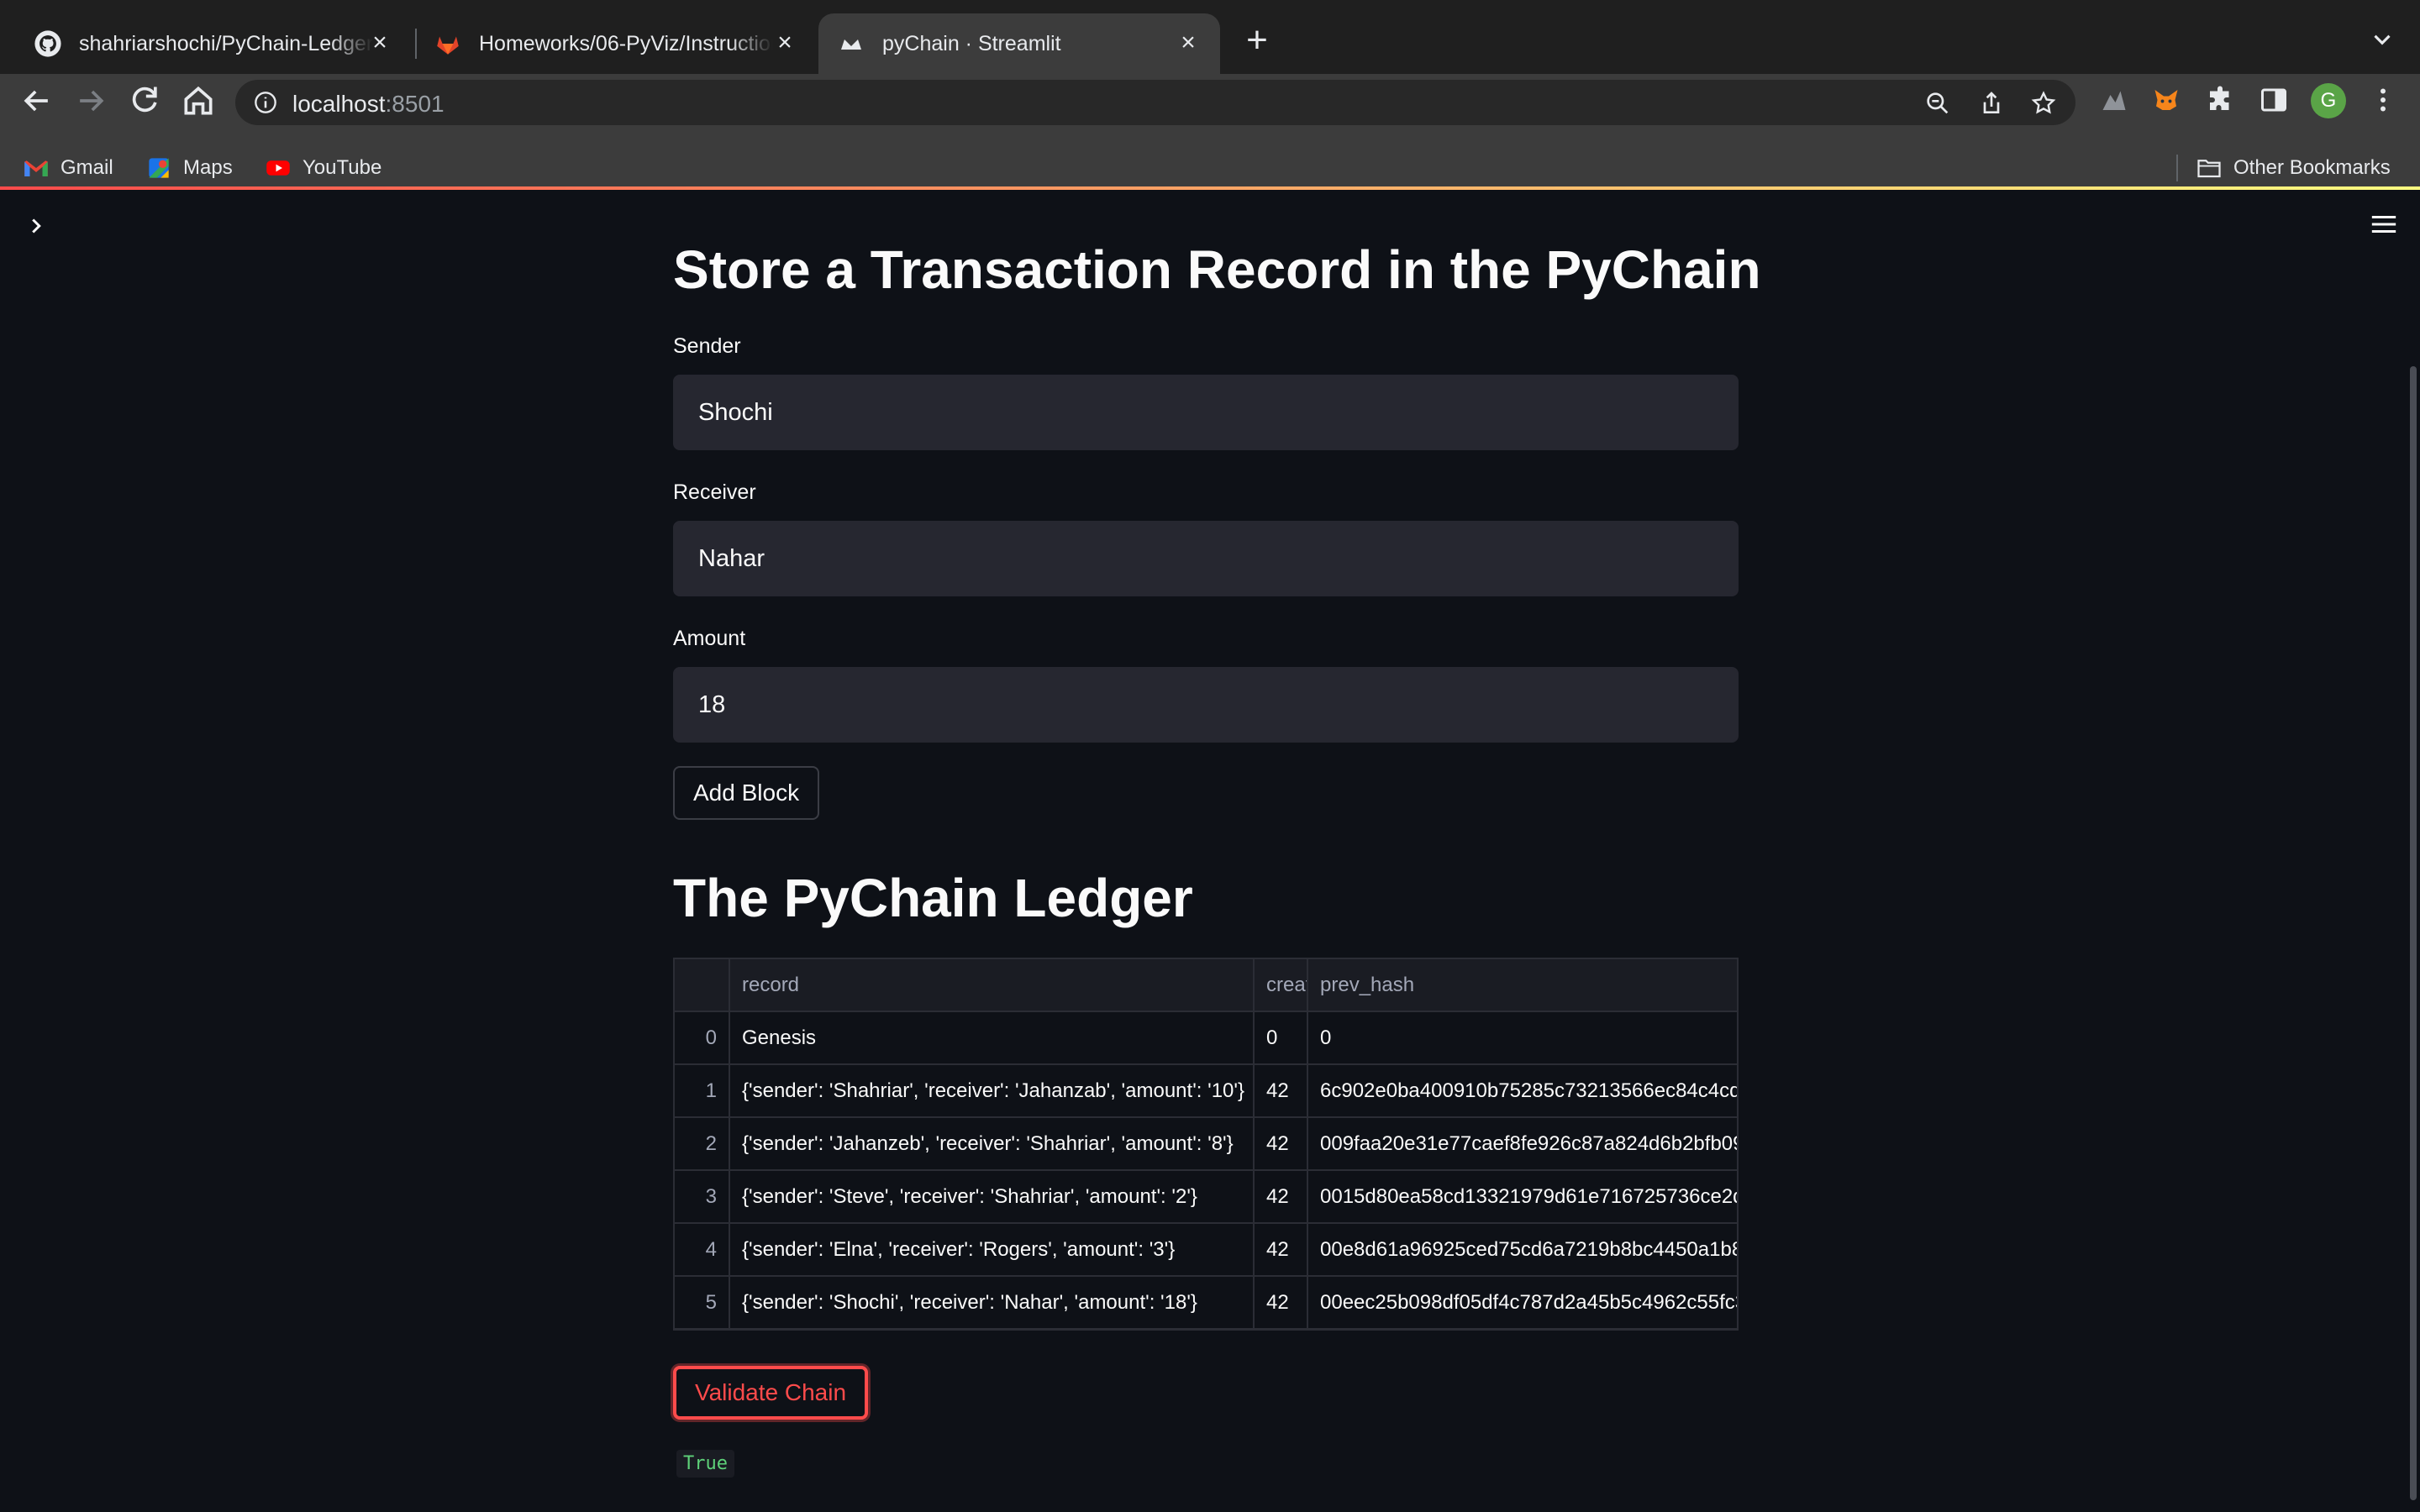 Image resolution: width=2420 pixels, height=1512 pixels. What do you see at coordinates (2384, 224) in the screenshot?
I see `hamburger-menu-icon` at bounding box center [2384, 224].